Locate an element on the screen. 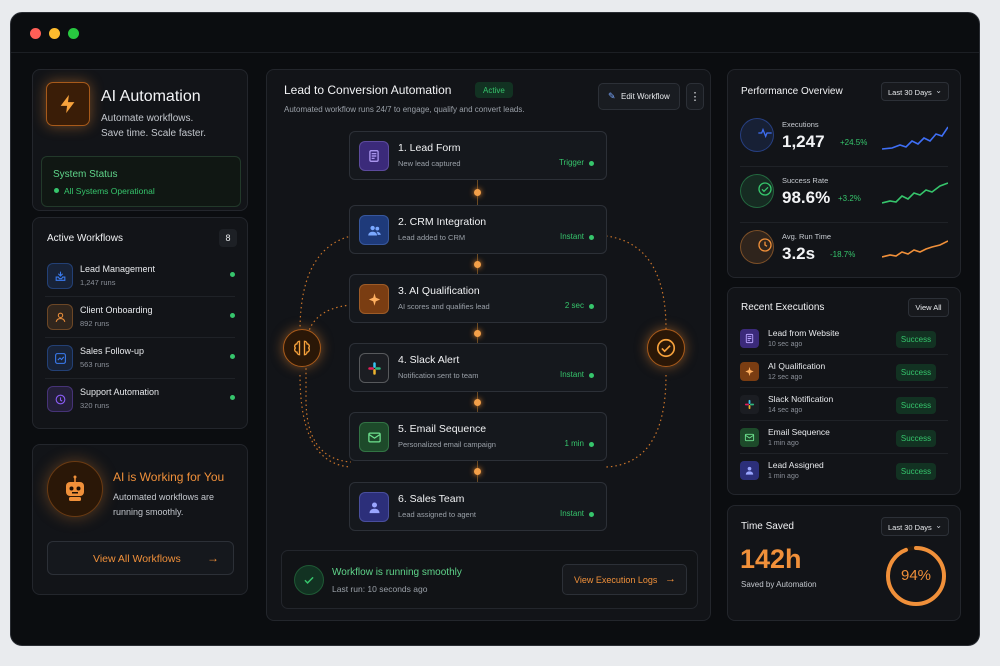 This screenshot has width=1000, height=666. ai-card-line-1: Automated workflows are is located at coordinates (164, 497).